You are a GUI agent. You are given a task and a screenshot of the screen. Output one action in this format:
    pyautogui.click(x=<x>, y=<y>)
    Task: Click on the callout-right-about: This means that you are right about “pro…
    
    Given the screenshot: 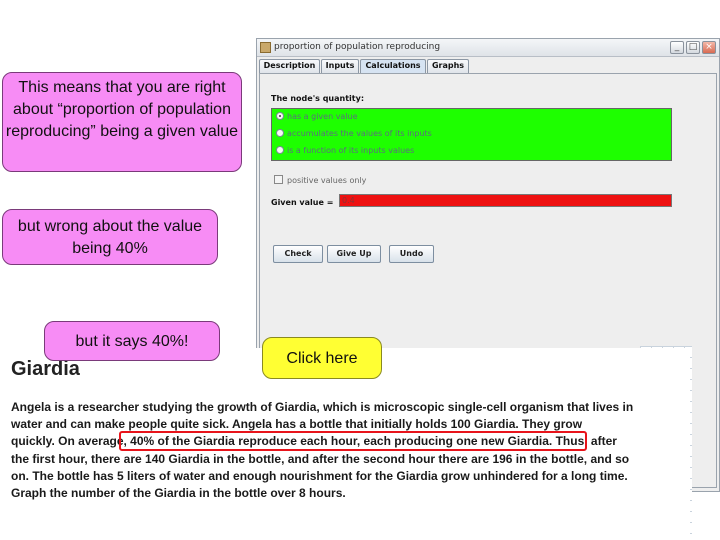 What is the action you would take?
    pyautogui.click(x=198, y=122)
    